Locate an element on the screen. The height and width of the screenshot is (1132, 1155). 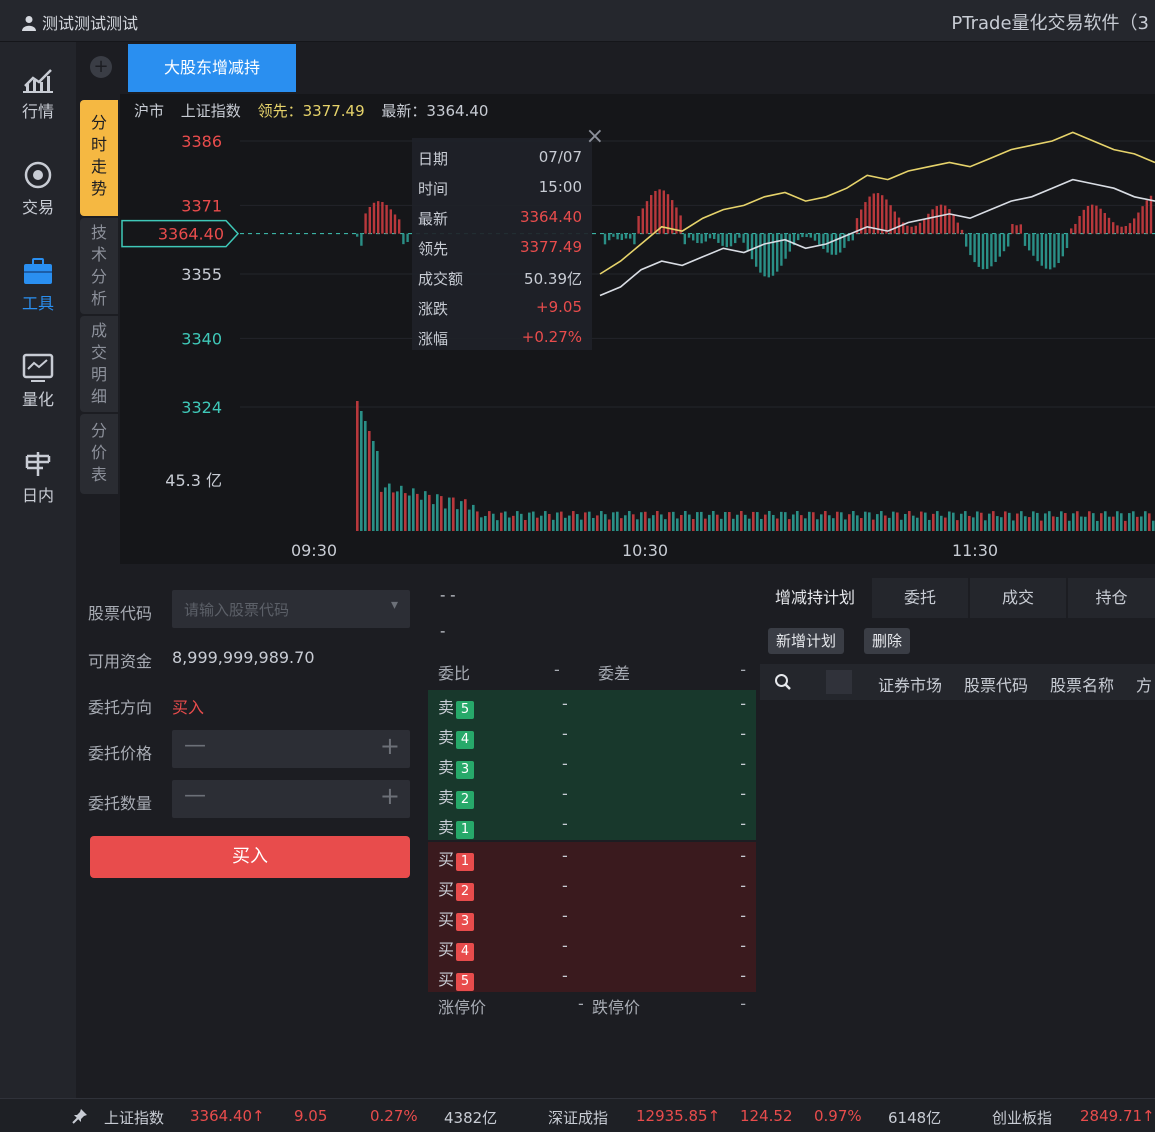
price-stepper: — + is located at coordinates (291, 749).